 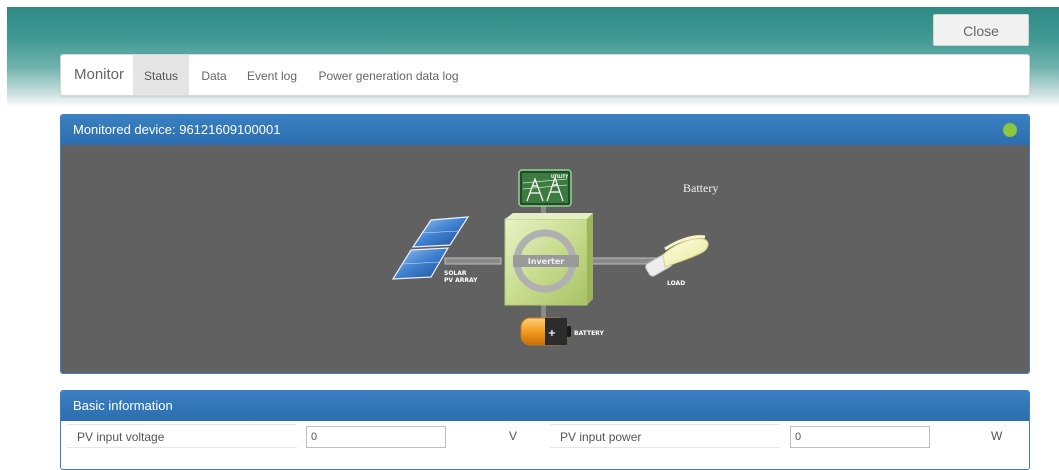 What do you see at coordinates (177, 129) in the screenshot?
I see `device-panel-title: Monitored device: 96121609100001` at bounding box center [177, 129].